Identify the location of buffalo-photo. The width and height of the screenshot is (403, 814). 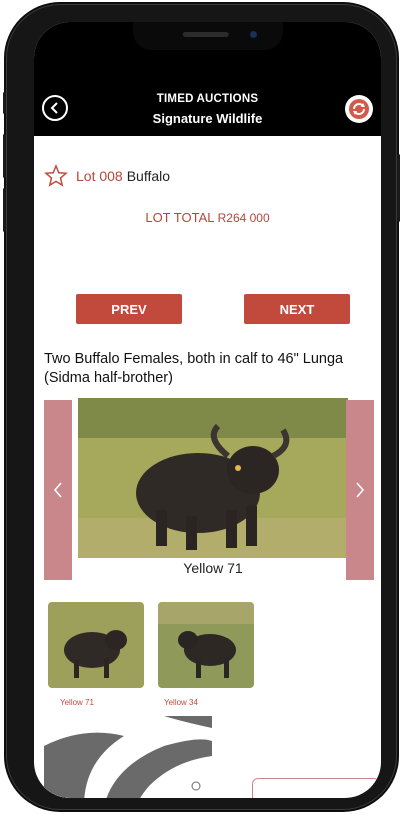
(213, 478).